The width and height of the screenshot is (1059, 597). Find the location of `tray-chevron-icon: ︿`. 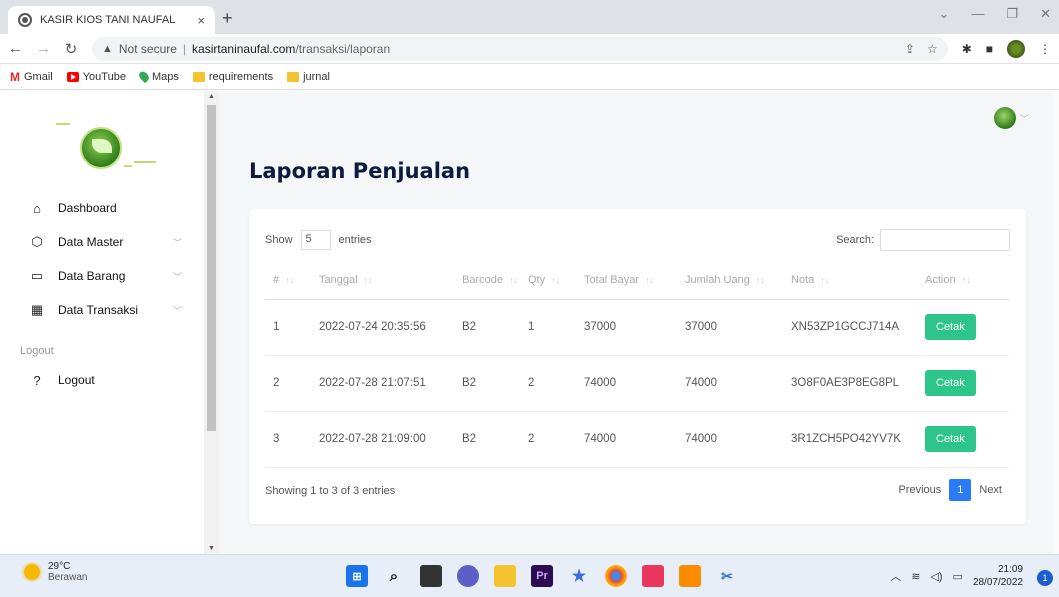

tray-chevron-icon: ︿ is located at coordinates (895, 576).